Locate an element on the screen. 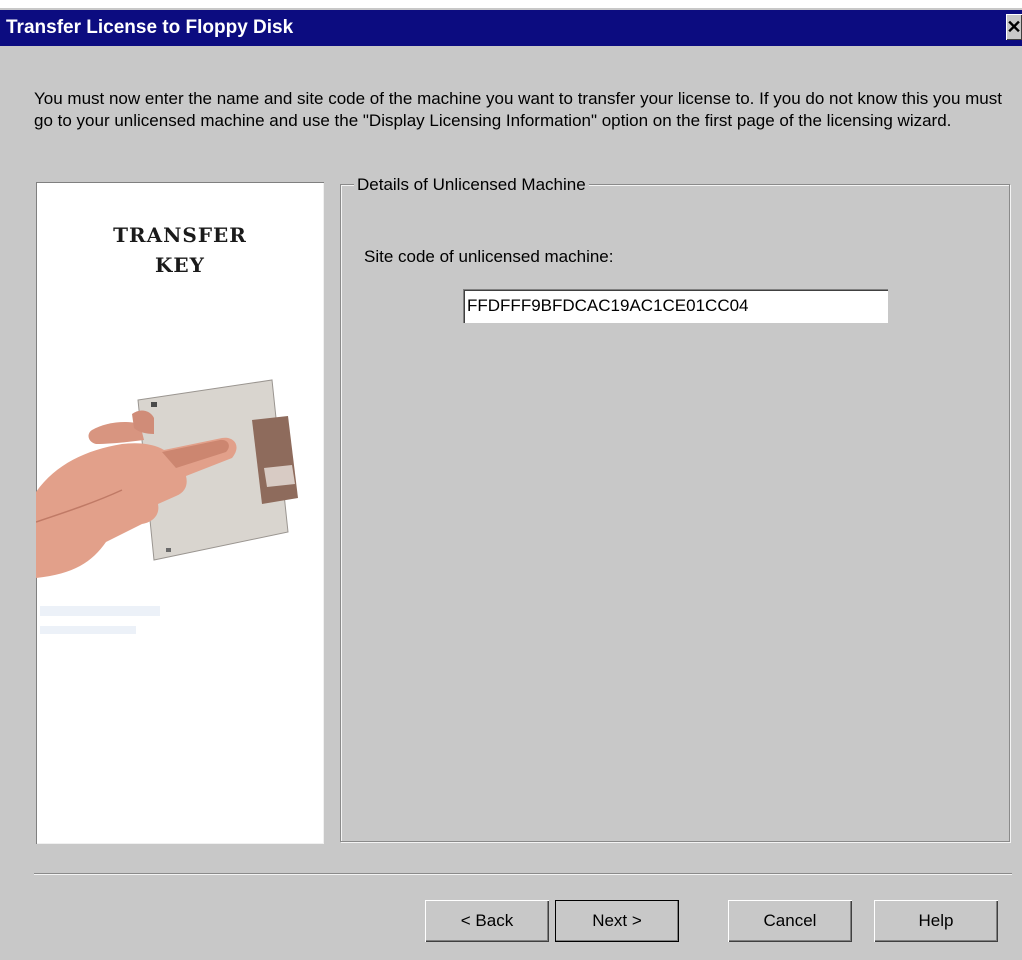 This screenshot has height=960, width=1022. close-icon: ✕ is located at coordinates (1014, 27).